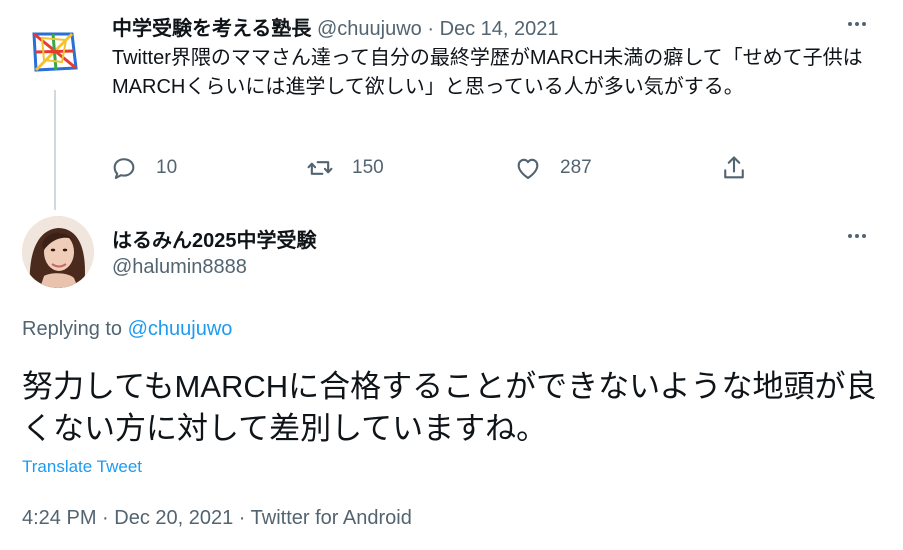 The width and height of the screenshot is (903, 550). What do you see at coordinates (368, 167) in the screenshot?
I see `retweet-count: 150` at bounding box center [368, 167].